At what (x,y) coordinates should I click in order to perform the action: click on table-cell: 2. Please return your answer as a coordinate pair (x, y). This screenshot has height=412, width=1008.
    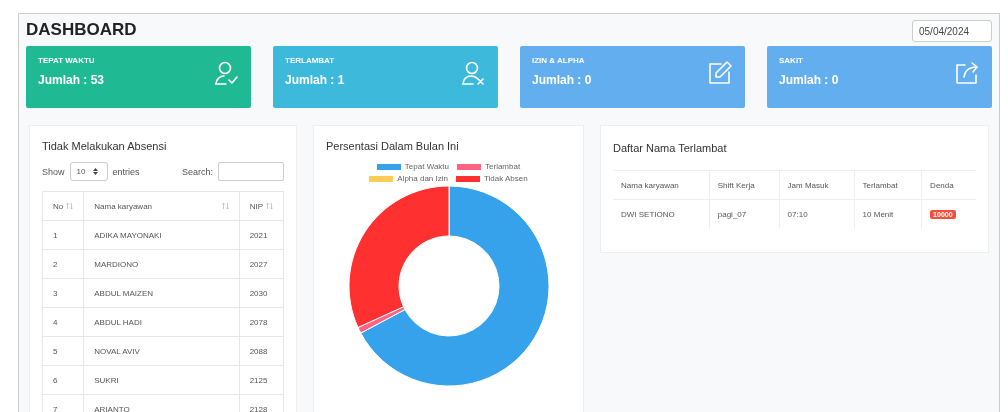
    Looking at the image, I should click on (63, 264).